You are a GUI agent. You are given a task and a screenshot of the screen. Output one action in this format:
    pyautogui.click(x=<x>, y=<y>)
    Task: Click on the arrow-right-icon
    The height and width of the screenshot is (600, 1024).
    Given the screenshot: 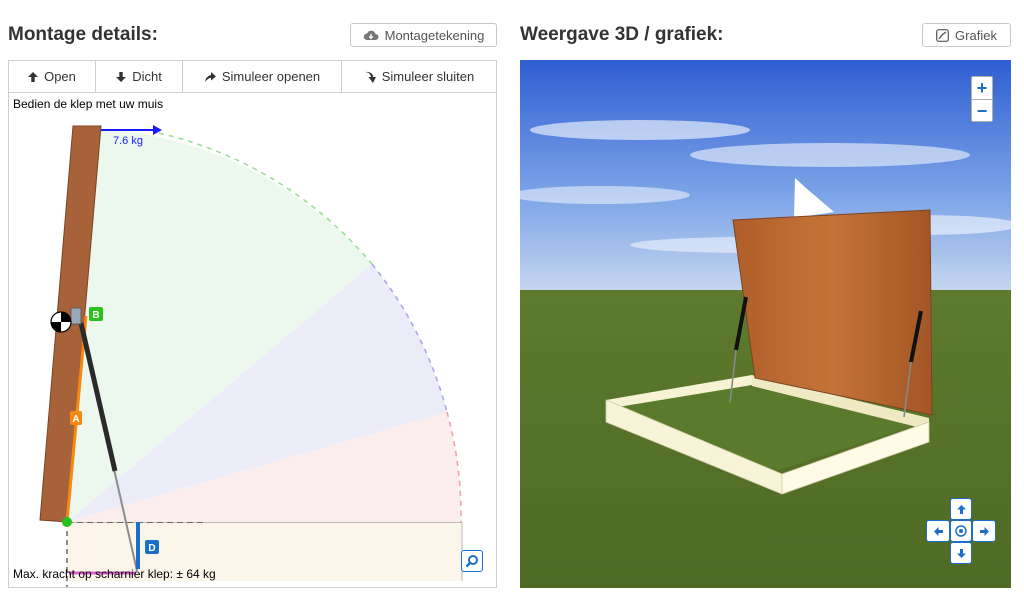 What is the action you would take?
    pyautogui.click(x=984, y=531)
    